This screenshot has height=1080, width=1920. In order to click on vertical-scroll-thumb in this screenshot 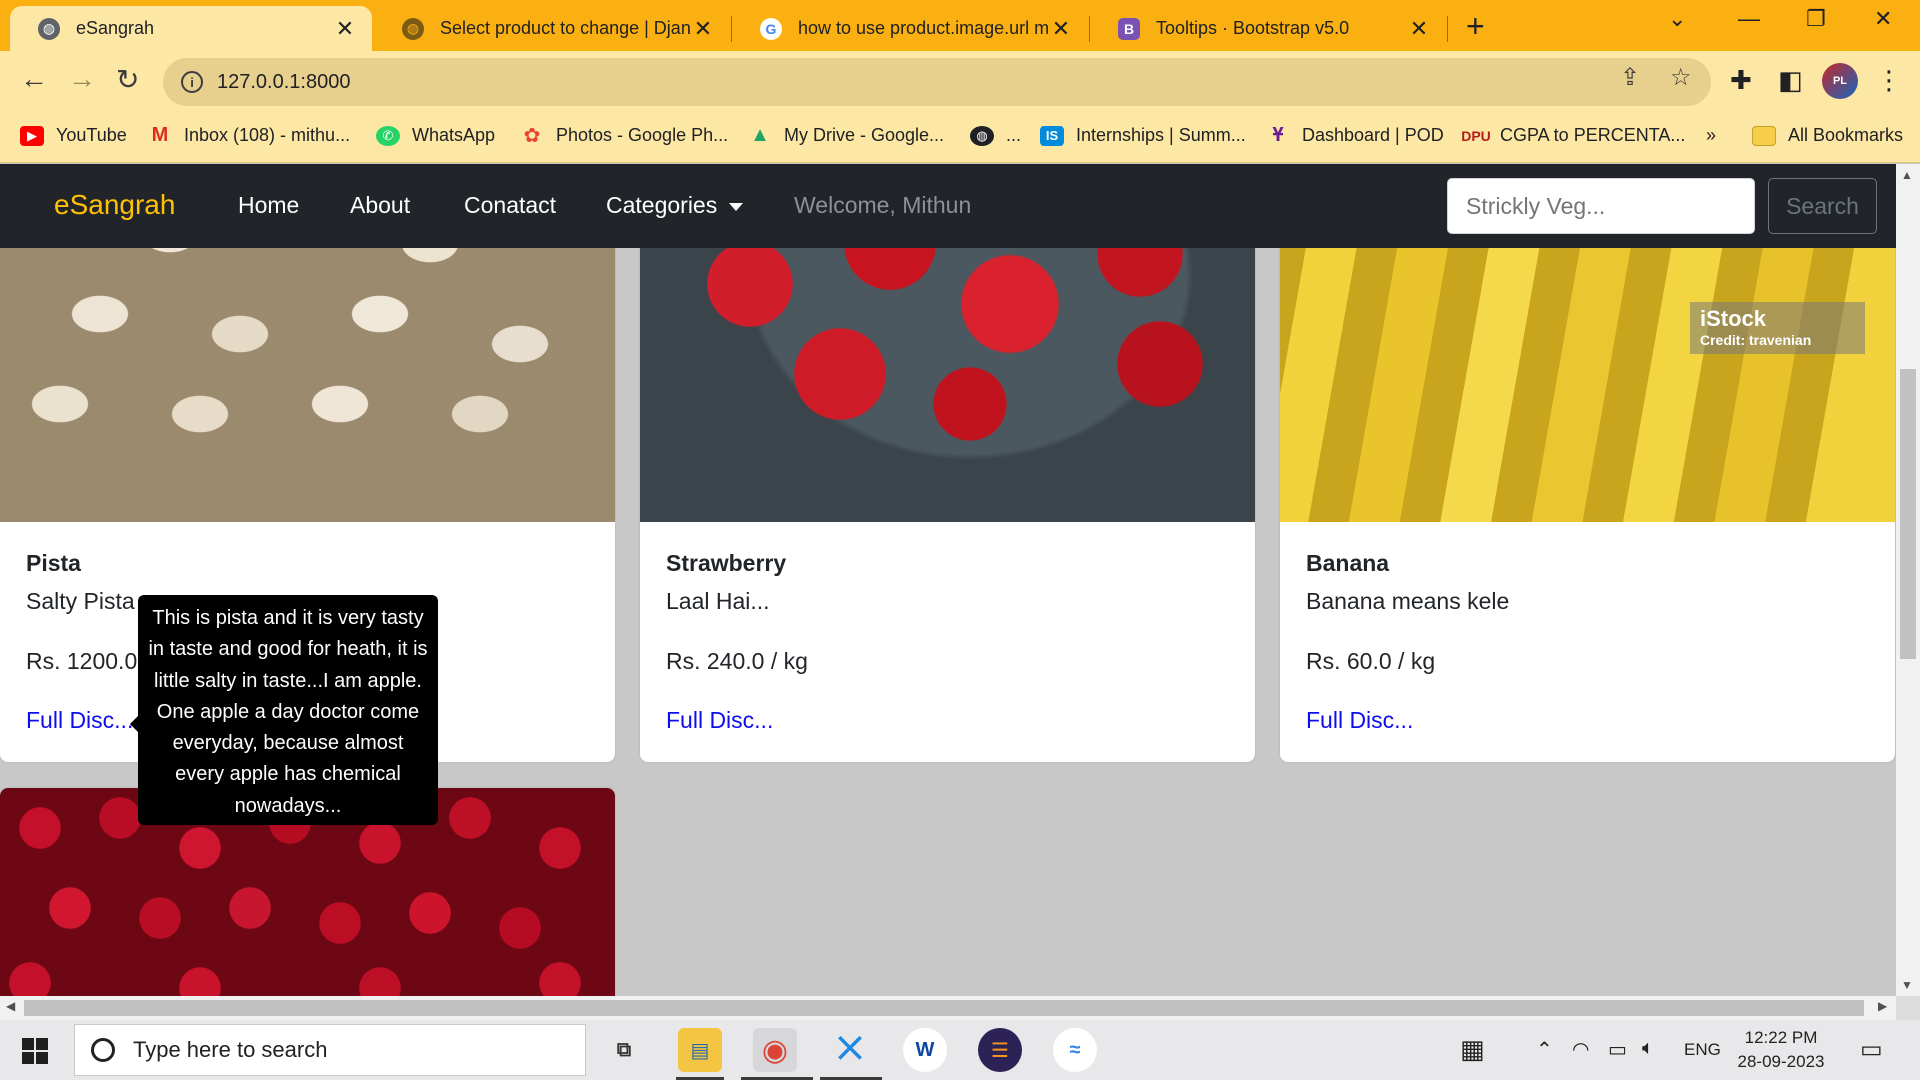, I will do `click(1908, 514)`.